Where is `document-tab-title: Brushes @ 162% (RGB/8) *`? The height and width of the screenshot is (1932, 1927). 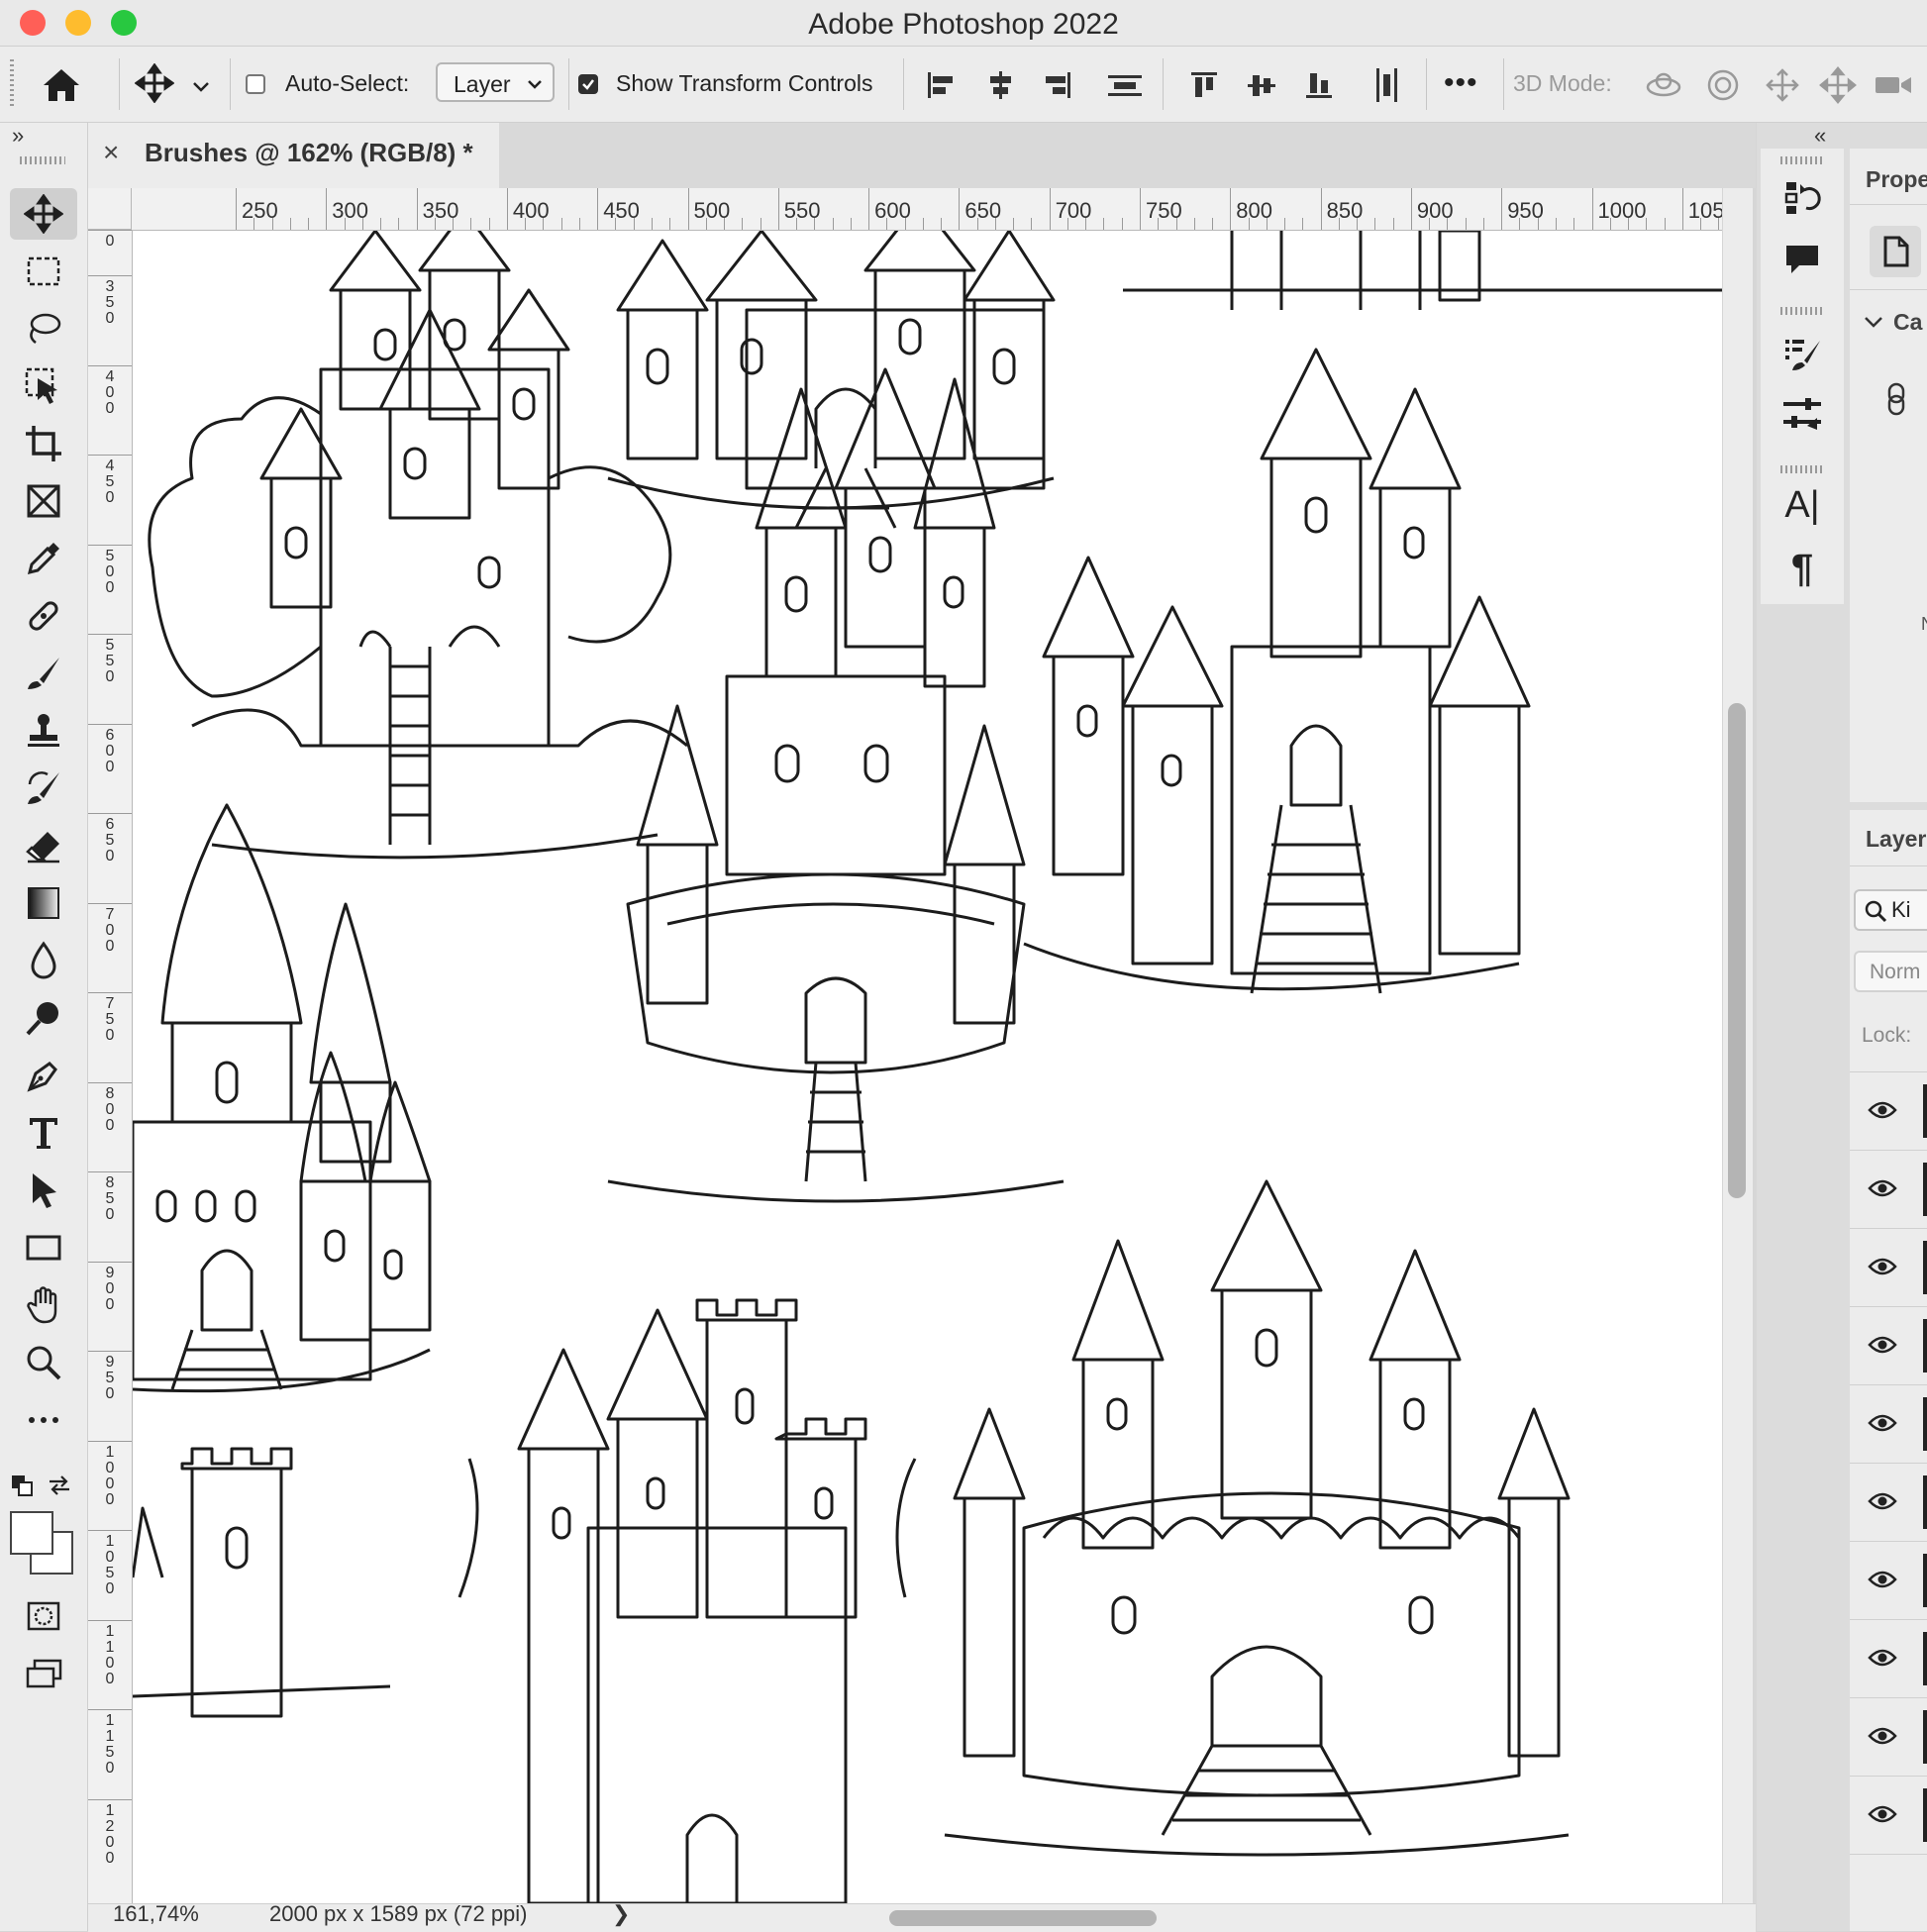
document-tab-title: Brushes @ 162% (RGB/8) * is located at coordinates (309, 153).